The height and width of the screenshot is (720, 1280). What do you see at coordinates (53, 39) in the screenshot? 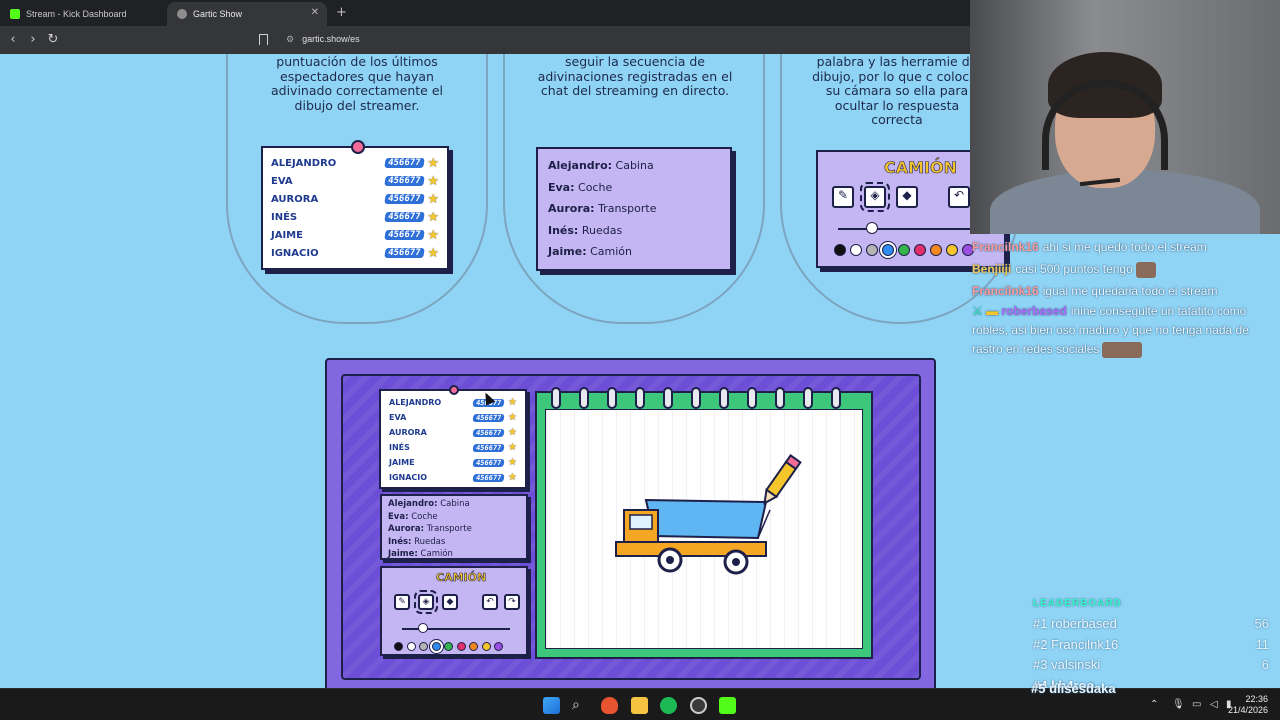
I see `reload-icon: ↻` at bounding box center [53, 39].